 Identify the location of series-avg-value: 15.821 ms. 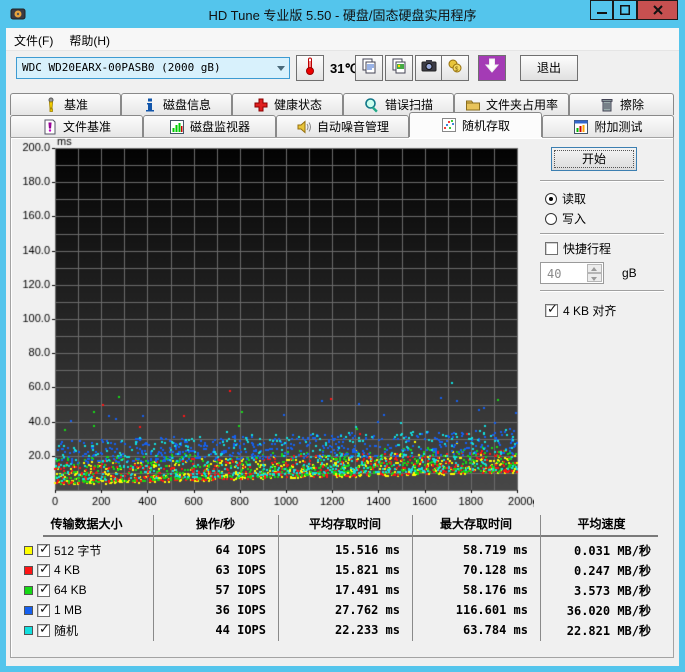
(367, 570).